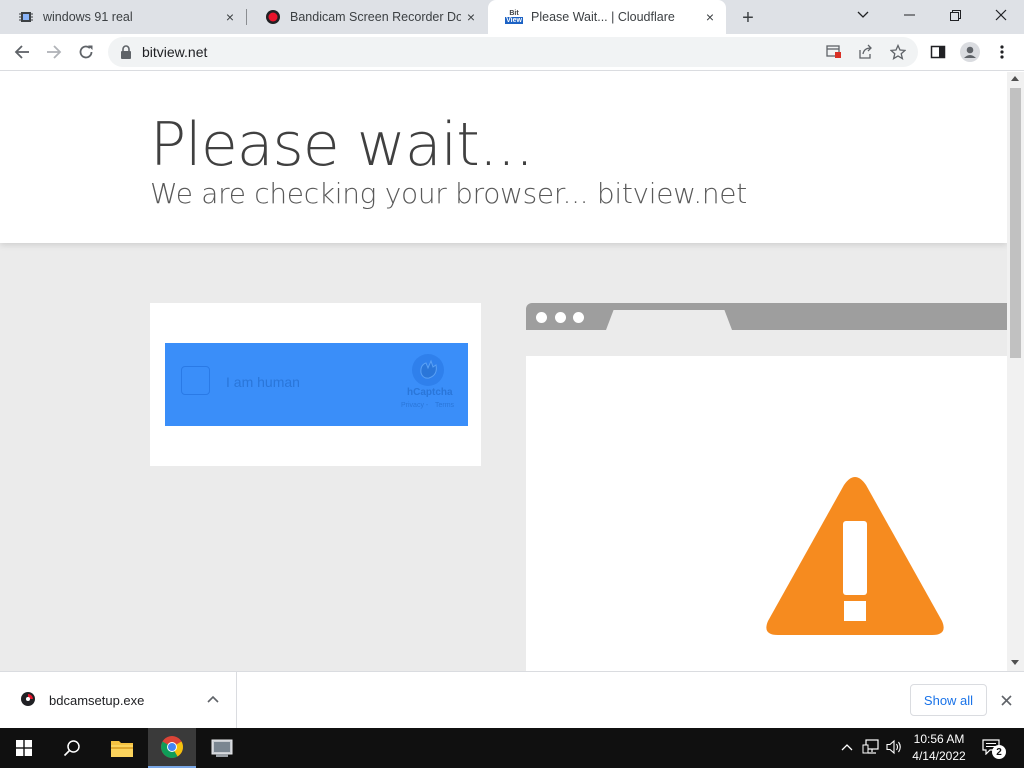 Image resolution: width=1024 pixels, height=768 pixels. I want to click on install-app-icon, so click(834, 52).